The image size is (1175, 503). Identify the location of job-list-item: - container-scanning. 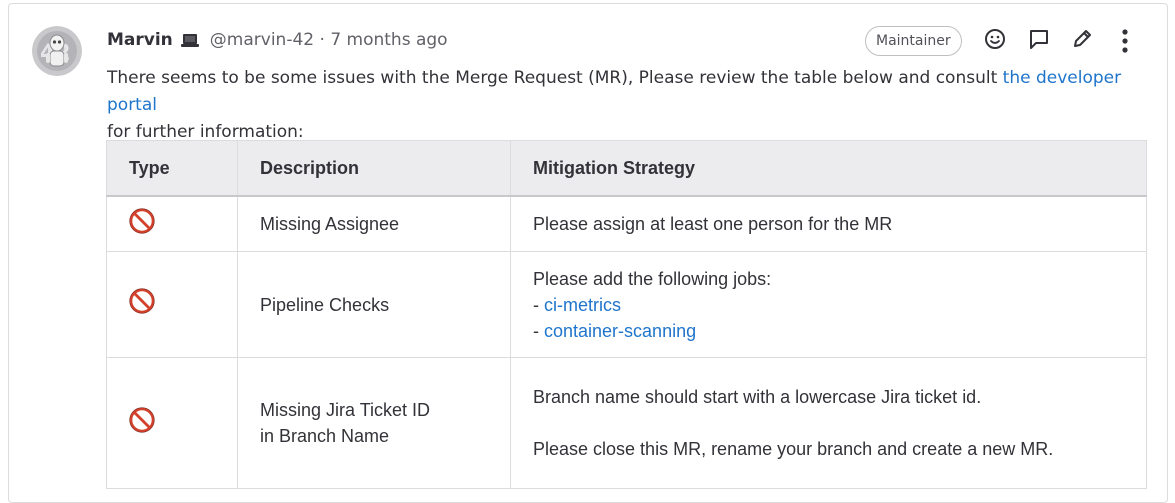
(828, 331).